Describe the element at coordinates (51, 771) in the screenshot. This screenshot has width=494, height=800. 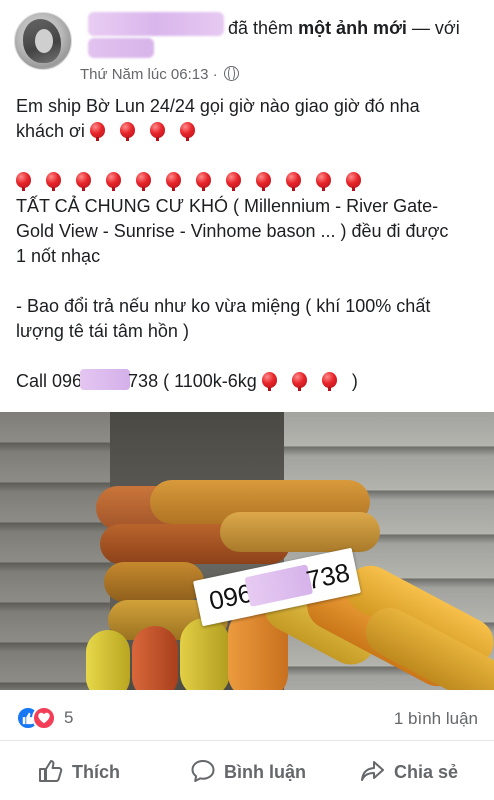
I see `thumbs-up-icon` at that location.